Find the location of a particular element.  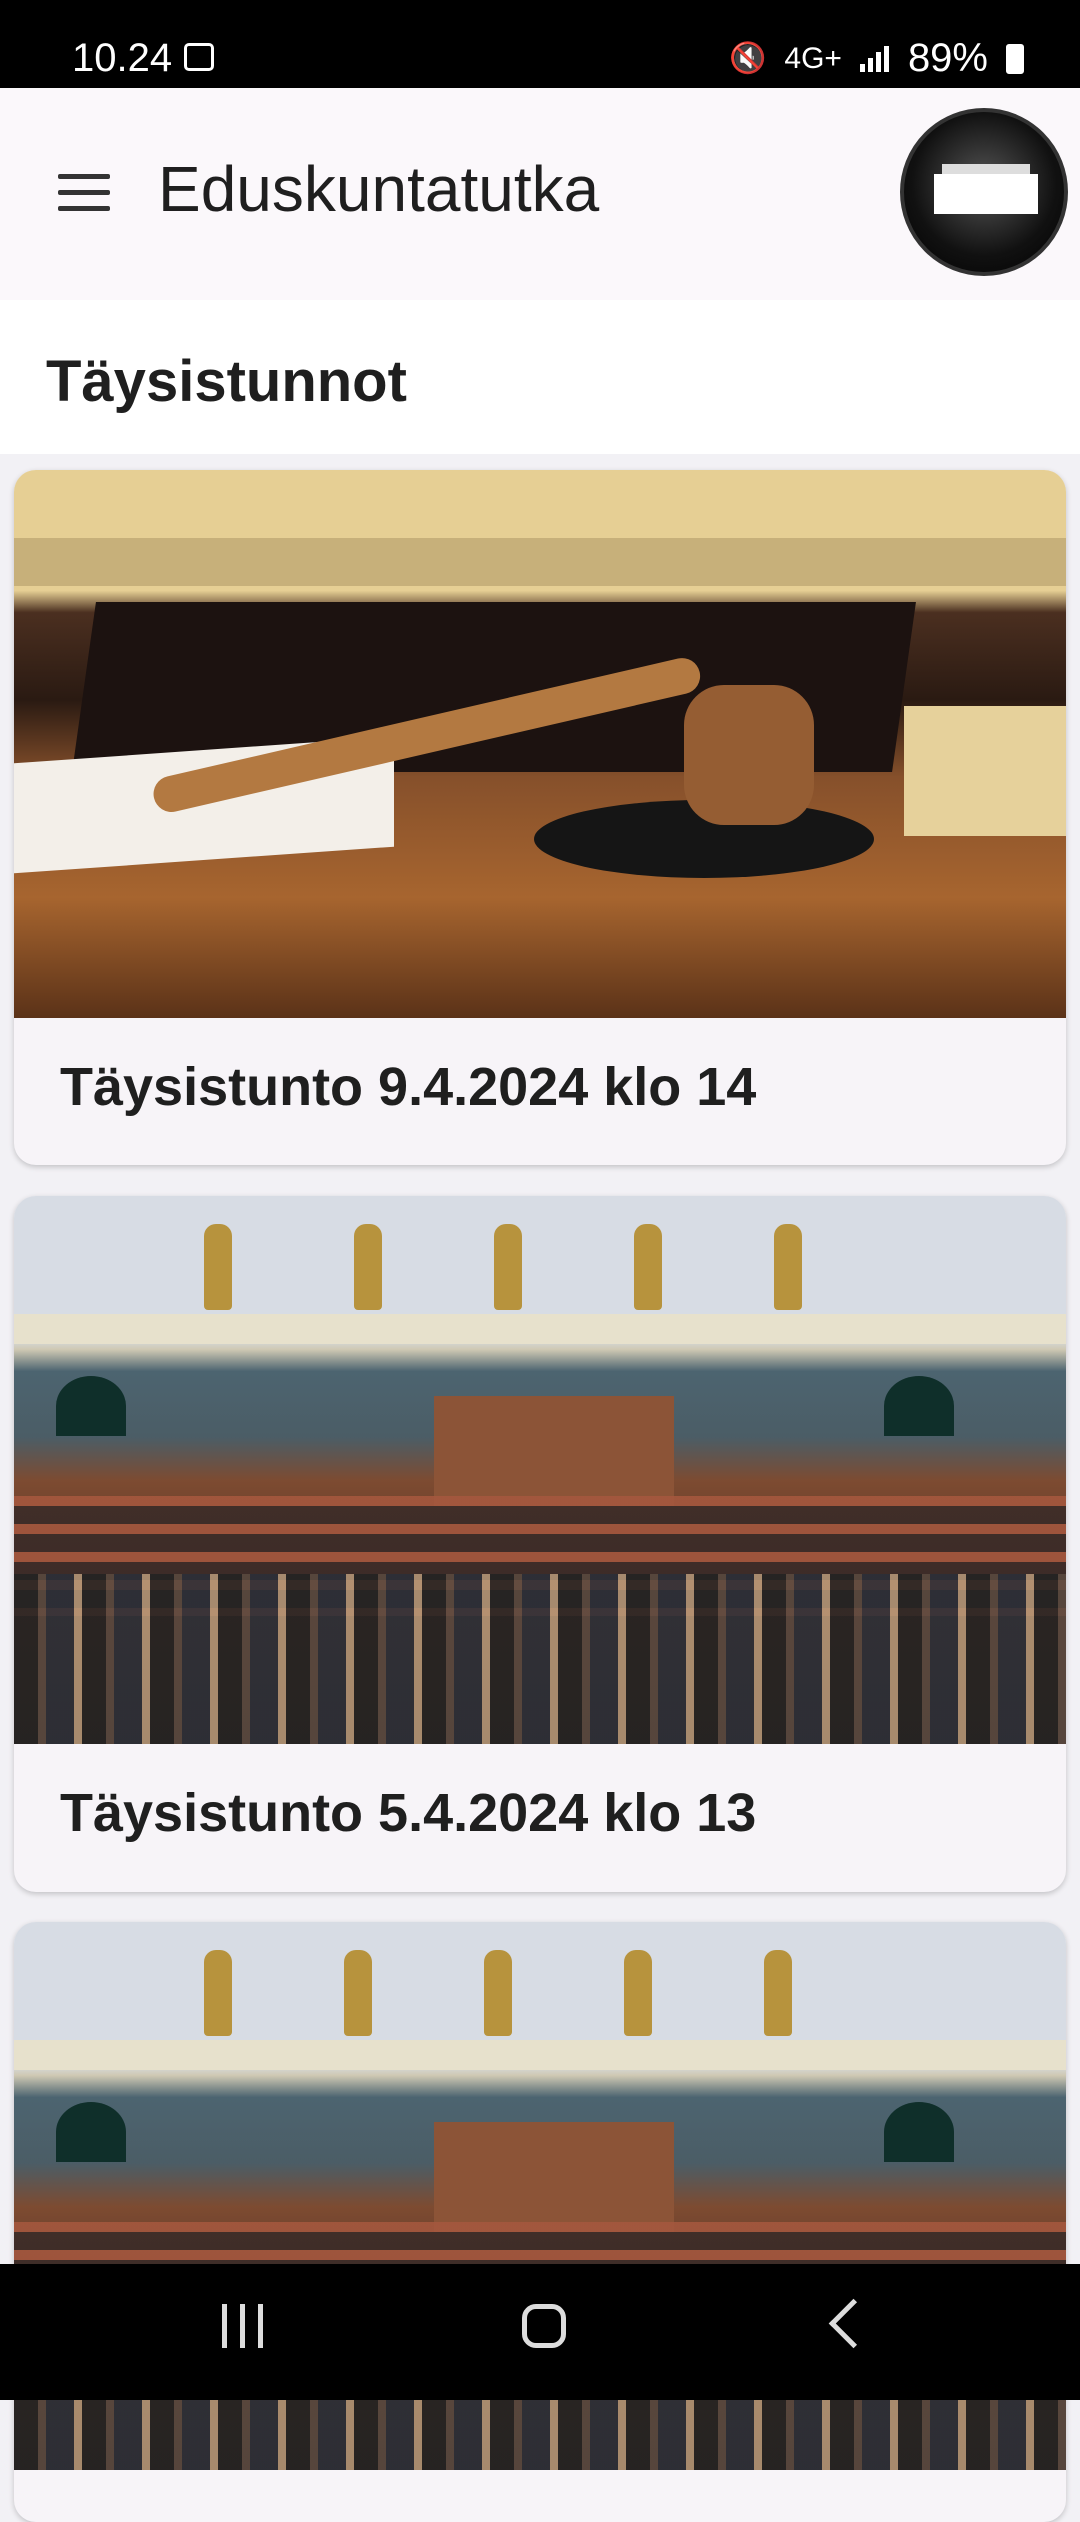

status-time: 10.24 is located at coordinates (122, 58).